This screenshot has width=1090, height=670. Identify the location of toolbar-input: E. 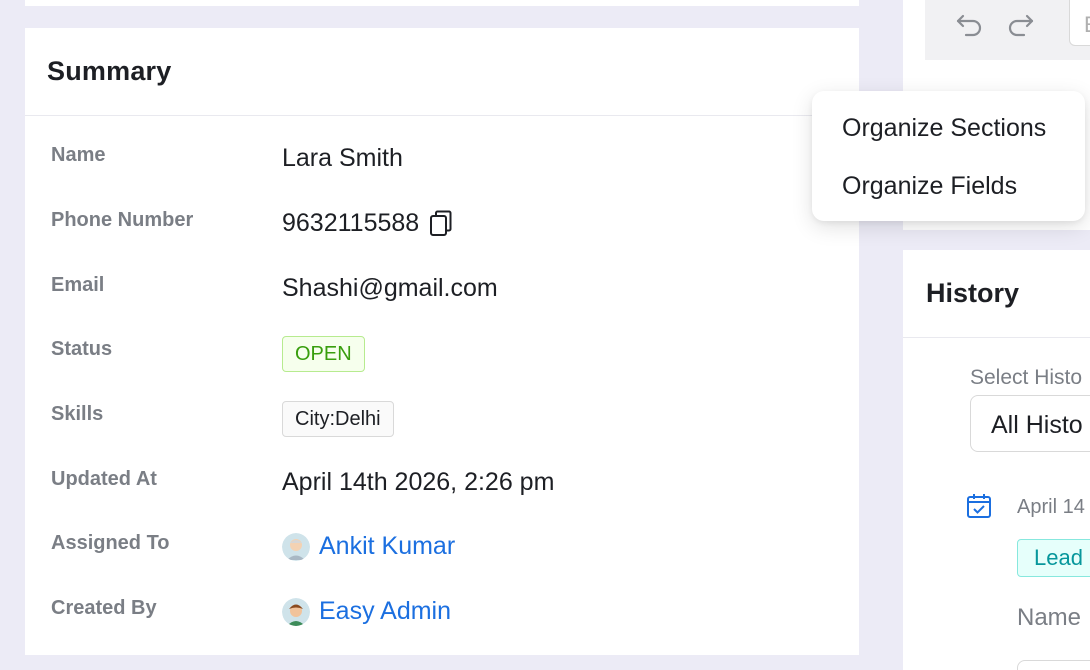
(1079, 23).